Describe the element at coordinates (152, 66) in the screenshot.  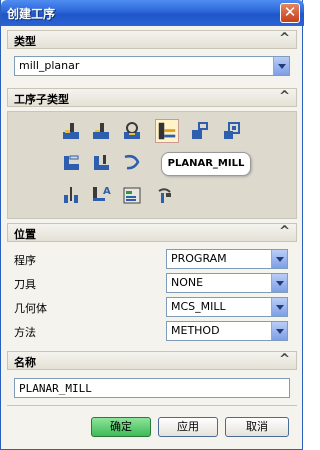
I see `type-dropdown: mill_planar` at that location.